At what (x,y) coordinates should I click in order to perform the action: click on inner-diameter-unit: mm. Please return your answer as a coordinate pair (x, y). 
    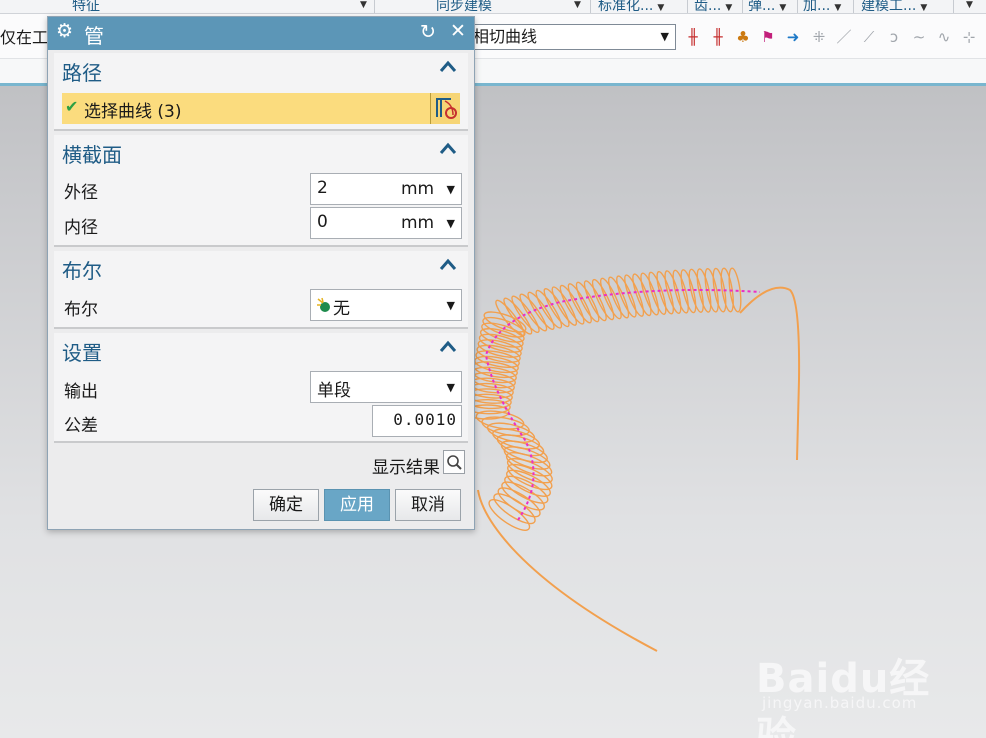
    Looking at the image, I should click on (418, 223).